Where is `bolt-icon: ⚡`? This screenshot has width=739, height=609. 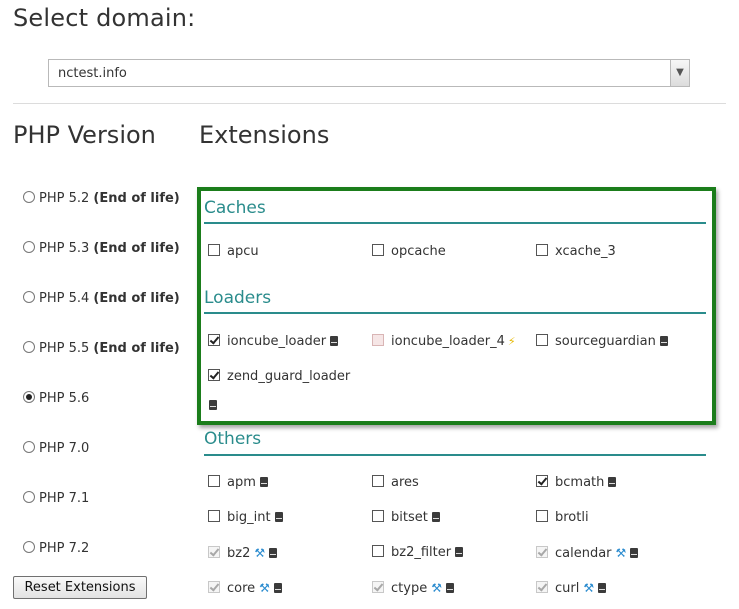
bolt-icon: ⚡ is located at coordinates (511, 341).